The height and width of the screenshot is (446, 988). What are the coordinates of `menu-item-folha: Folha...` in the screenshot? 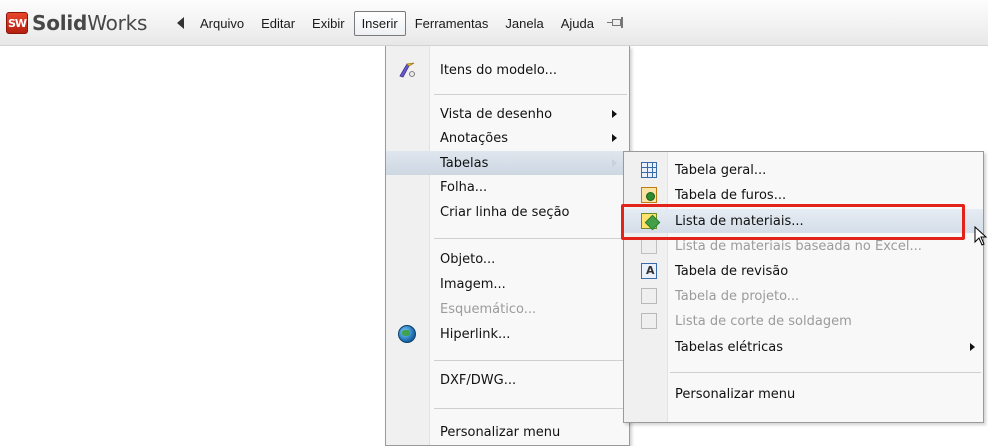 It's located at (507, 187).